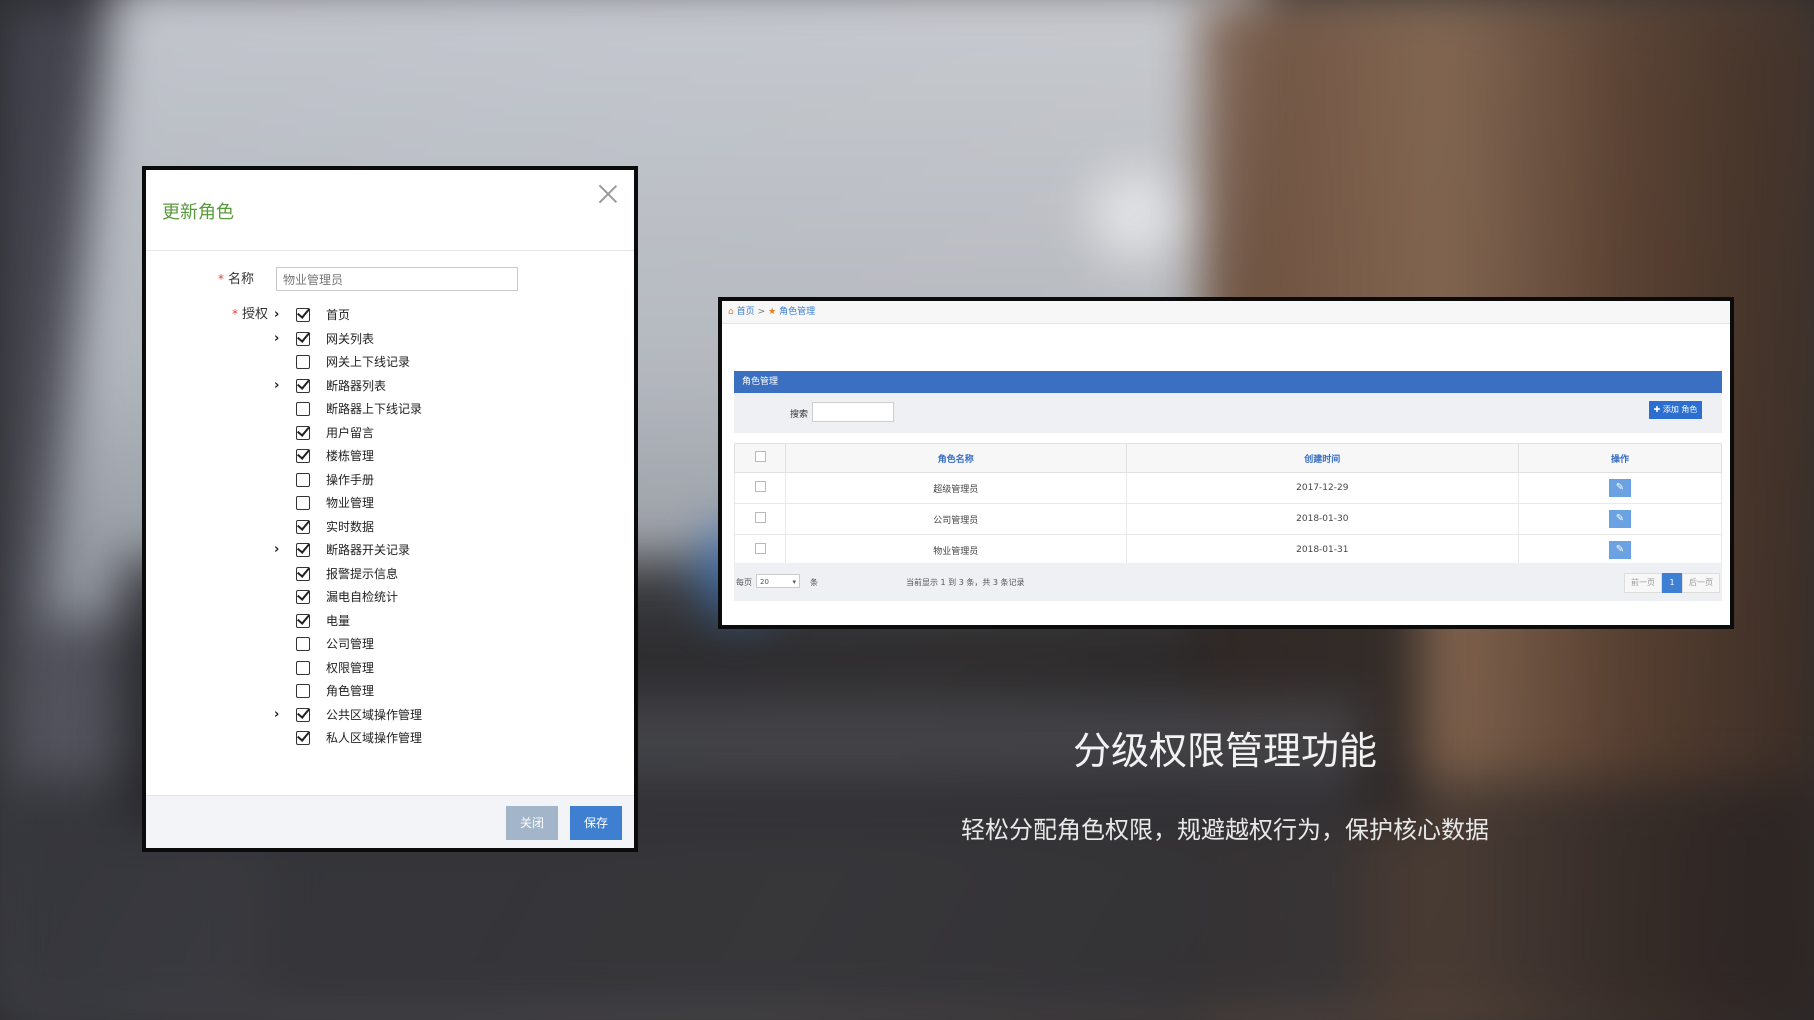 This screenshot has width=1814, height=1020. Describe the element at coordinates (1225, 830) in the screenshot. I see `subline: 轻松分配角色权限，规避越权行为，保护核心数据` at that location.